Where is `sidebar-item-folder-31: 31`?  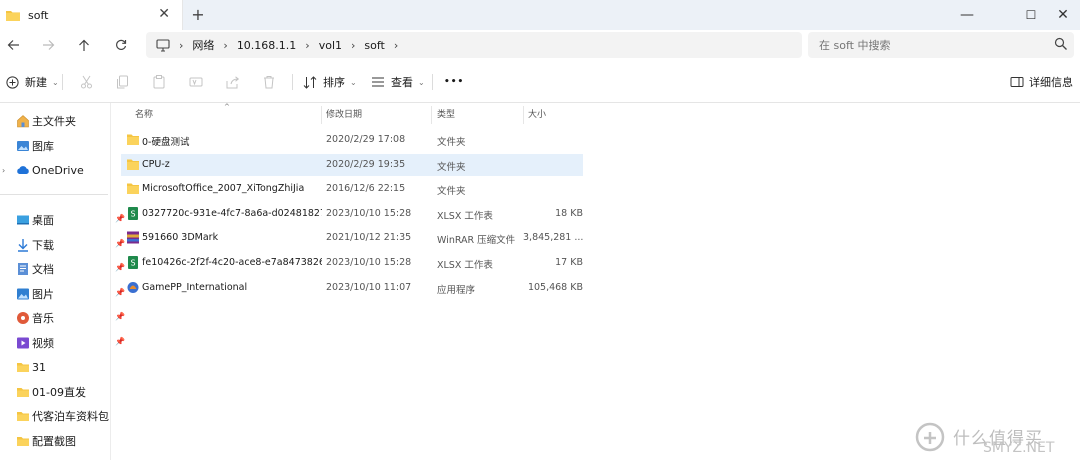 sidebar-item-folder-31: 31 is located at coordinates (71, 367).